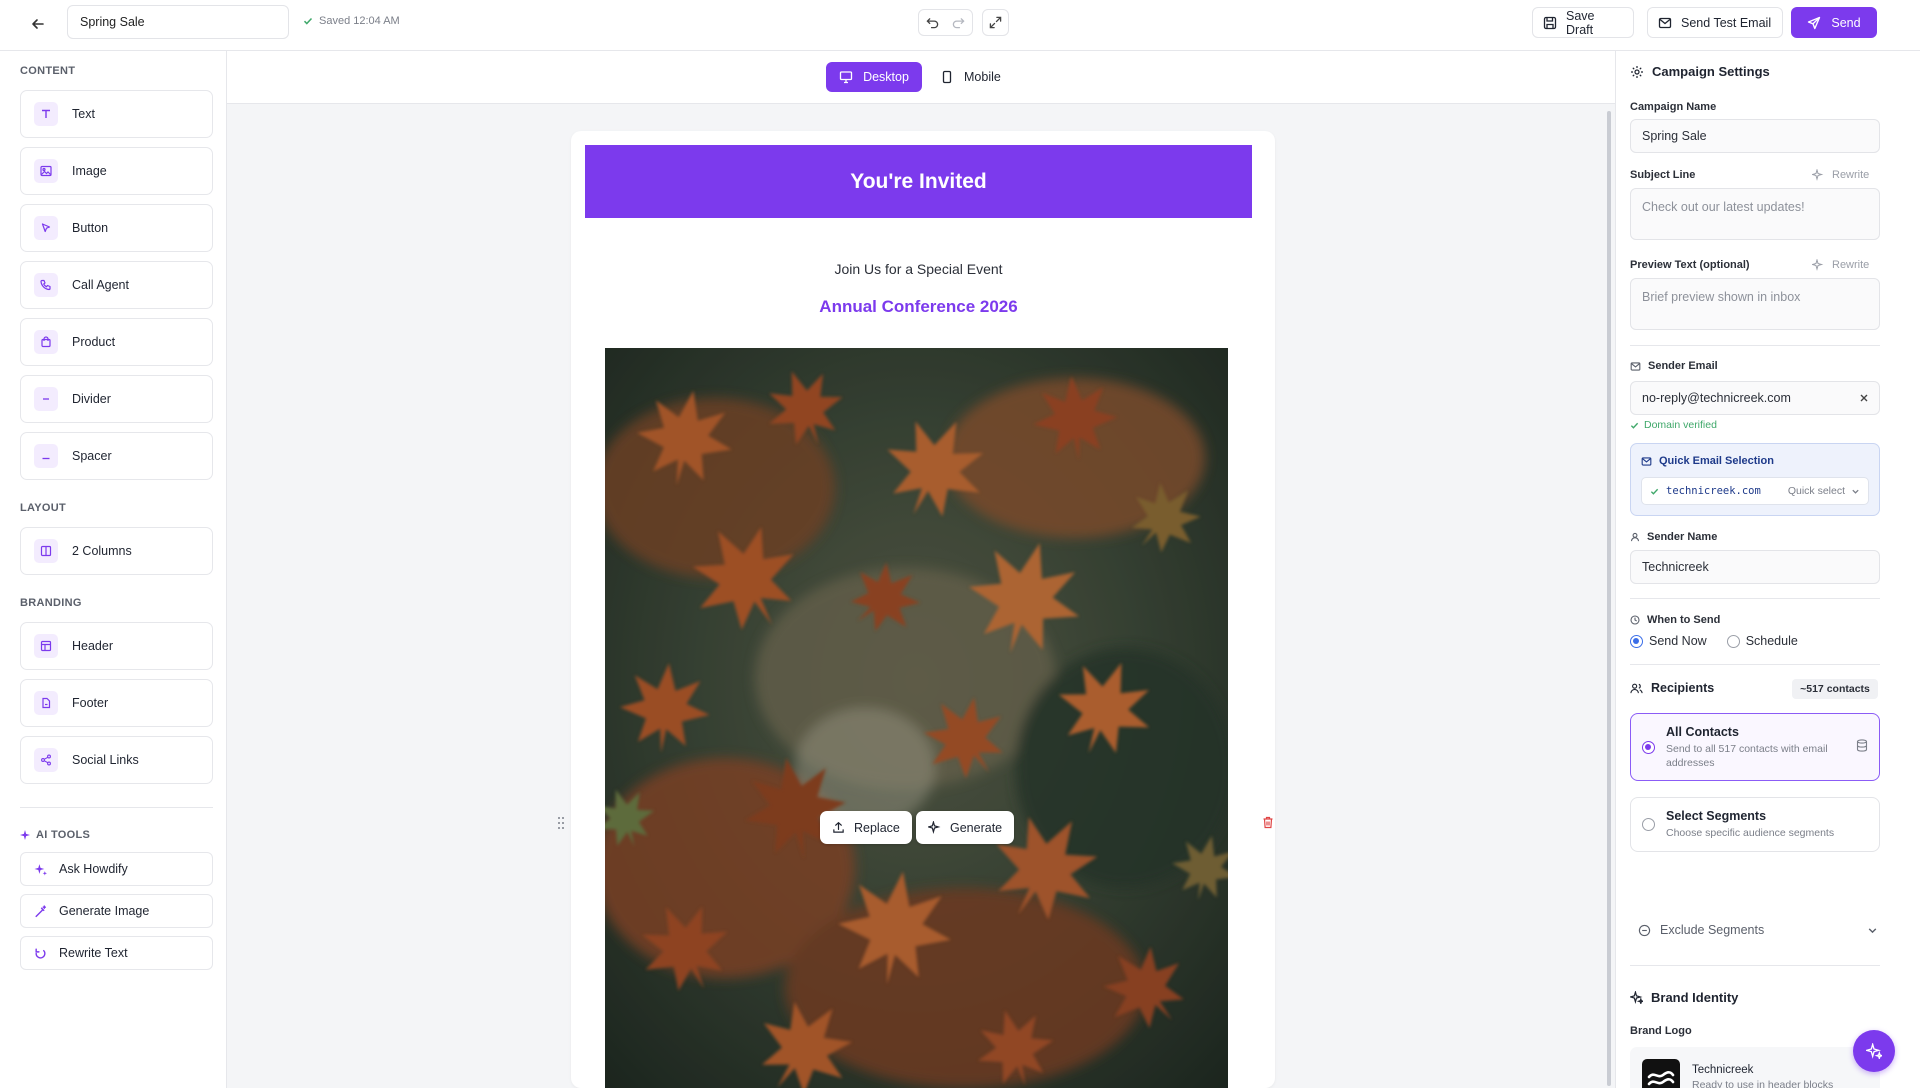 The width and height of the screenshot is (1920, 1088). What do you see at coordinates (1714, 641) in the screenshot?
I see `send-timing-options: Send Now Schedule` at bounding box center [1714, 641].